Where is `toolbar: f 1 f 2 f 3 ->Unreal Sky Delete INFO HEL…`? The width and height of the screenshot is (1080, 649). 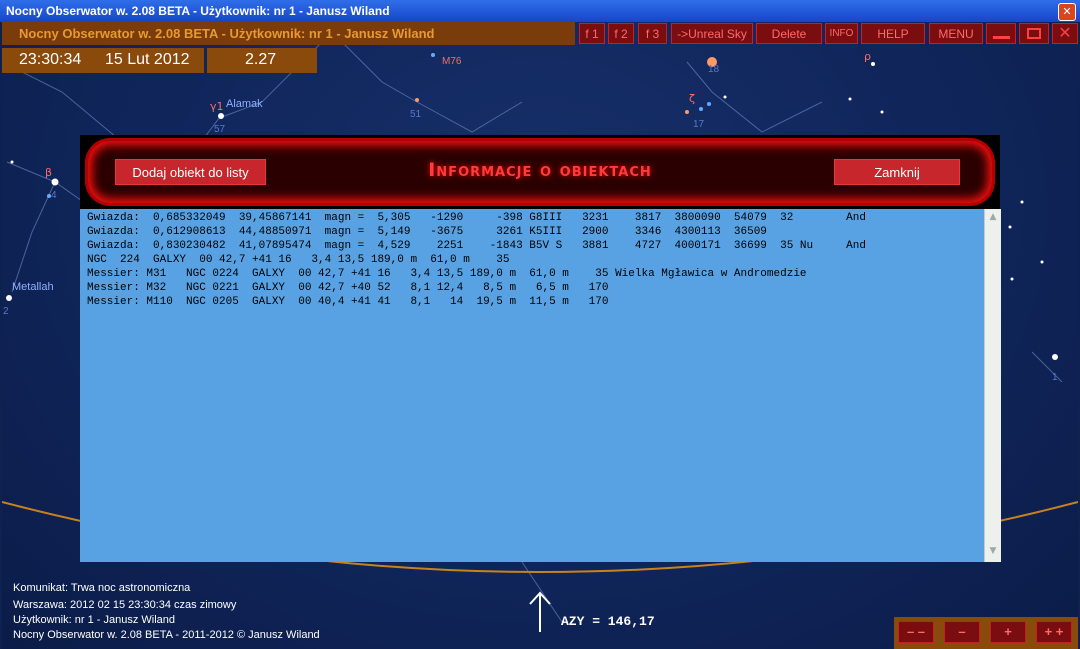
toolbar: f 1 f 2 f 3 ->Unreal Sky Delete INFO HEL… is located at coordinates (540, 33).